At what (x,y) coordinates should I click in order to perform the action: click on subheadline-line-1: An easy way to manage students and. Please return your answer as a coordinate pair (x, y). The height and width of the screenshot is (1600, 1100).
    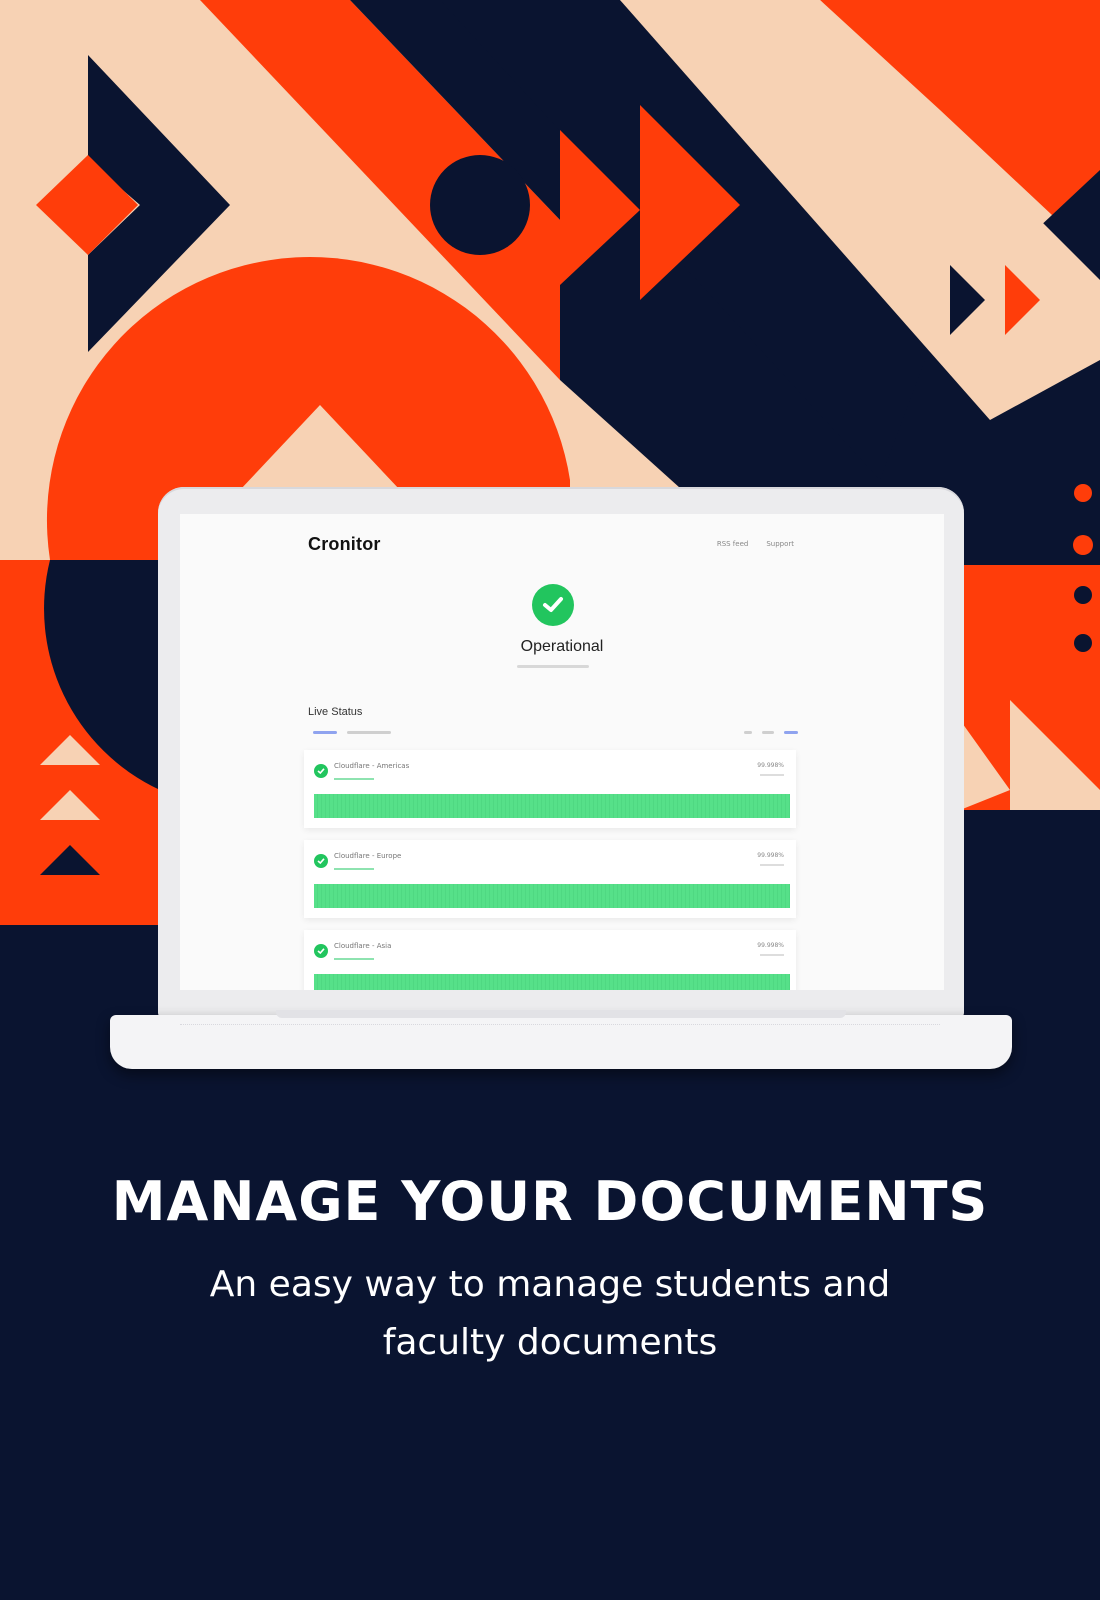
    Looking at the image, I should click on (550, 1284).